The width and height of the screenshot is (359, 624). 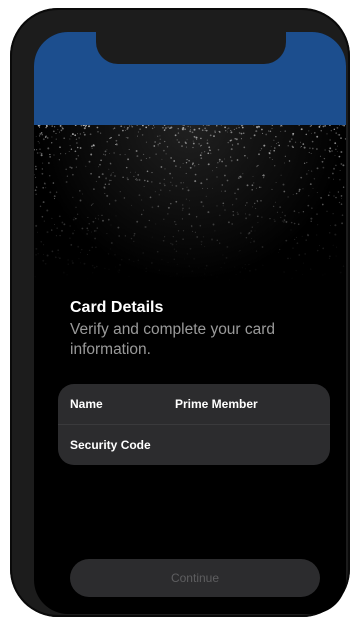 I want to click on card-details-form: Name Prime Member Security Code, so click(x=194, y=424).